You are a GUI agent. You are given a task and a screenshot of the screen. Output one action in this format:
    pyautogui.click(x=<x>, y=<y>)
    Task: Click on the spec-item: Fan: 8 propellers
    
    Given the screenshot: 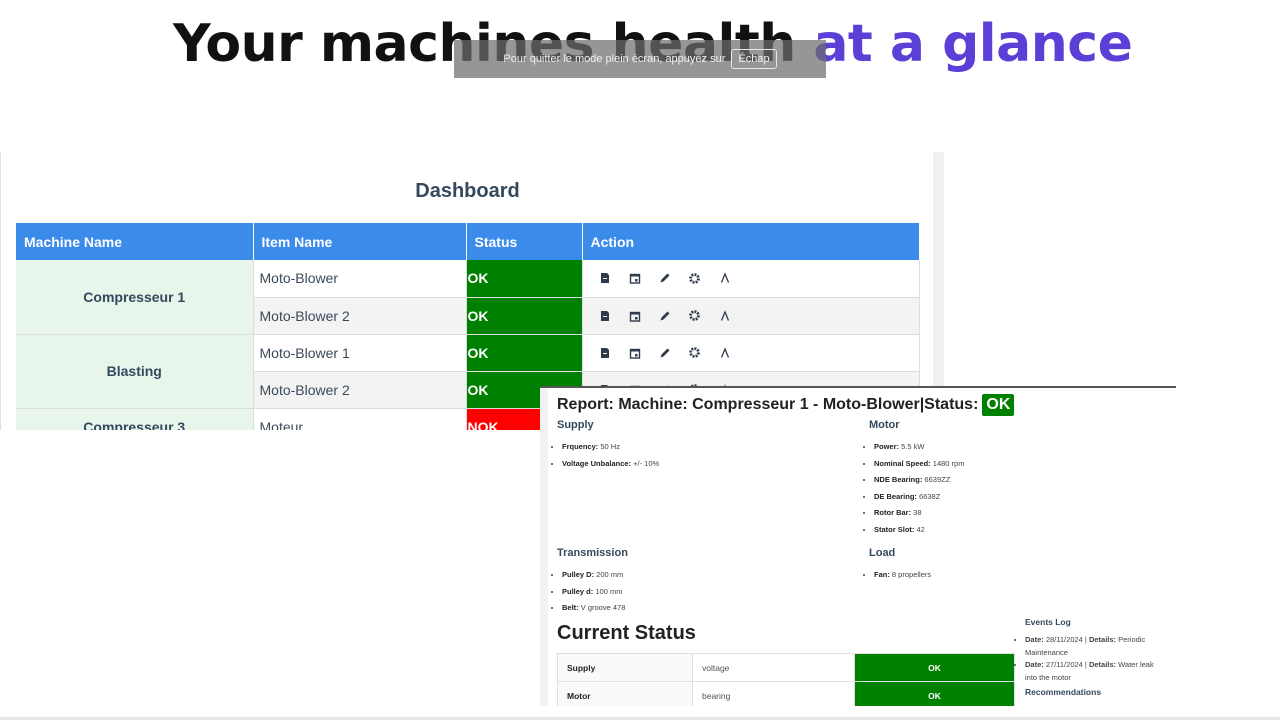 What is the action you would take?
    pyautogui.click(x=902, y=575)
    